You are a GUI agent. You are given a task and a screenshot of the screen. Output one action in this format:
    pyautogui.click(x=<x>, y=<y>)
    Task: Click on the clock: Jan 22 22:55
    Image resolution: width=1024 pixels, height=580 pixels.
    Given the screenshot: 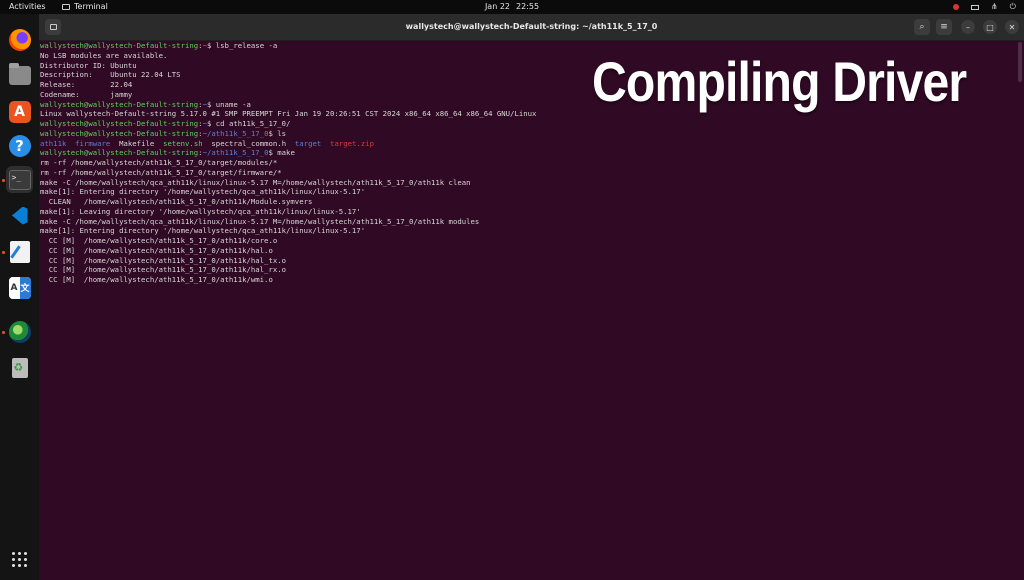 What is the action you would take?
    pyautogui.click(x=512, y=7)
    